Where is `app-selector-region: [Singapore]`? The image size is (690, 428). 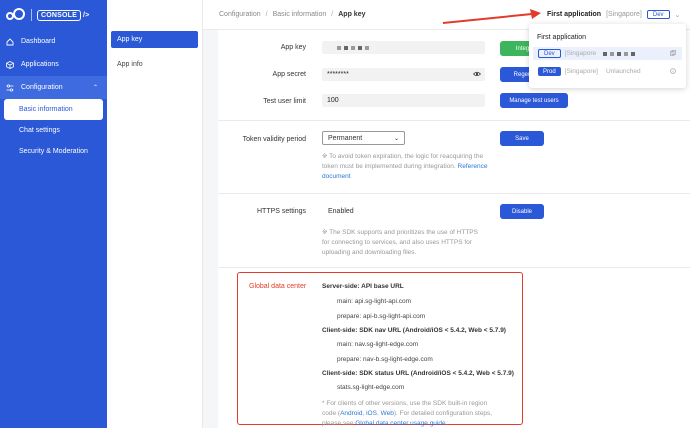
app-selector-region: [Singapore] is located at coordinates (624, 14).